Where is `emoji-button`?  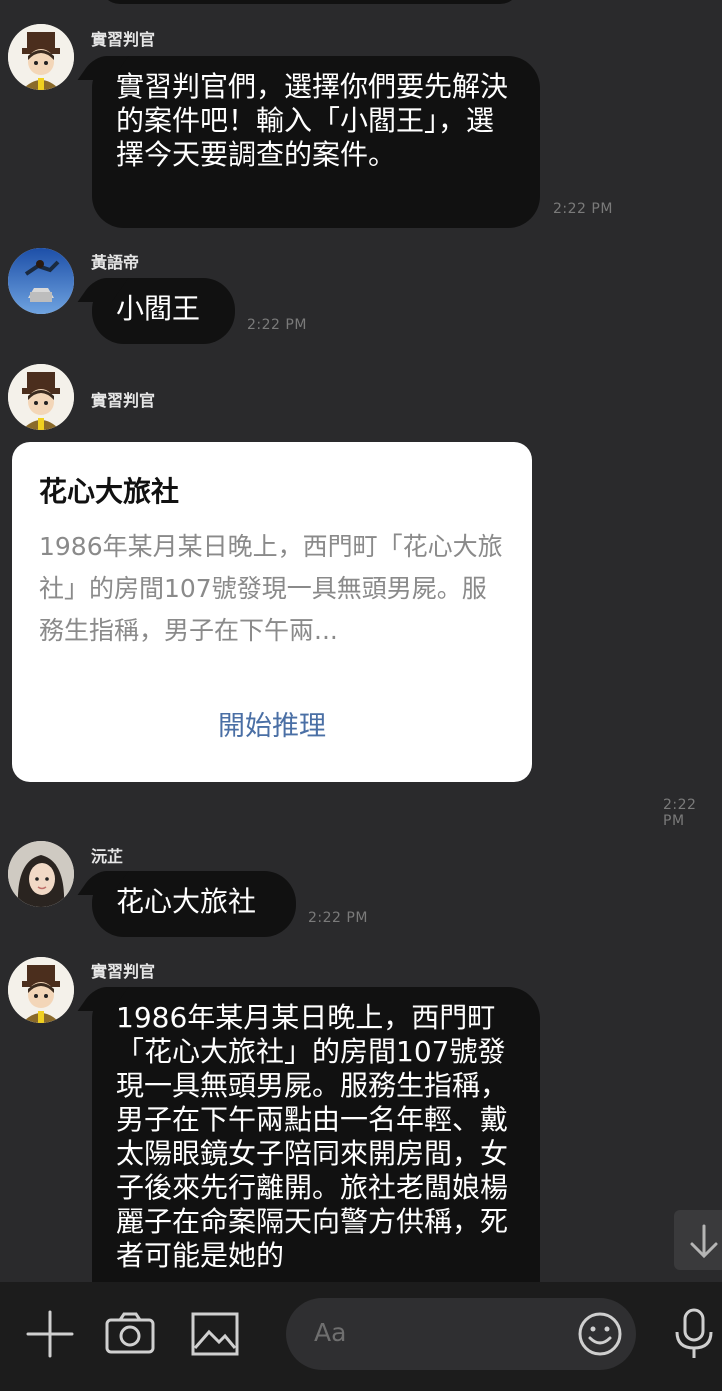
emoji-button is located at coordinates (600, 1334).